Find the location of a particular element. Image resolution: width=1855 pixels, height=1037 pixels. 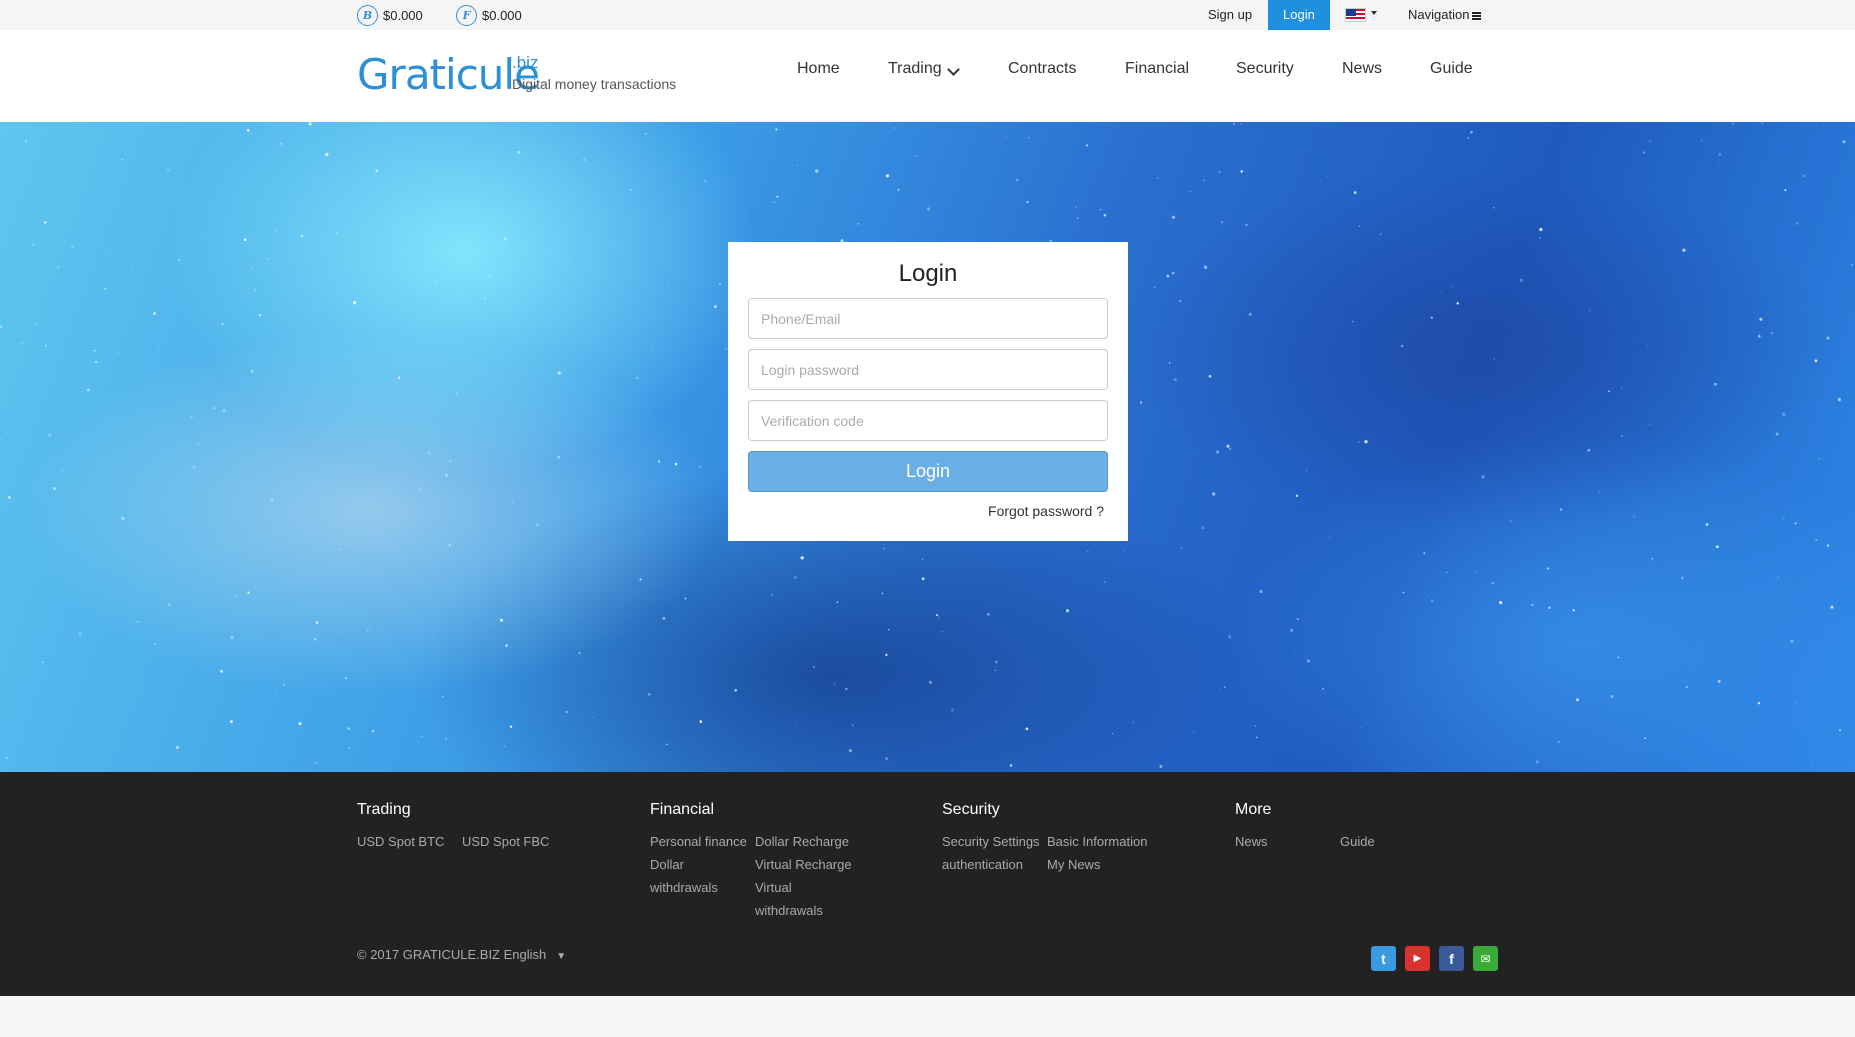

footer-link: News is located at coordinates (1251, 841).